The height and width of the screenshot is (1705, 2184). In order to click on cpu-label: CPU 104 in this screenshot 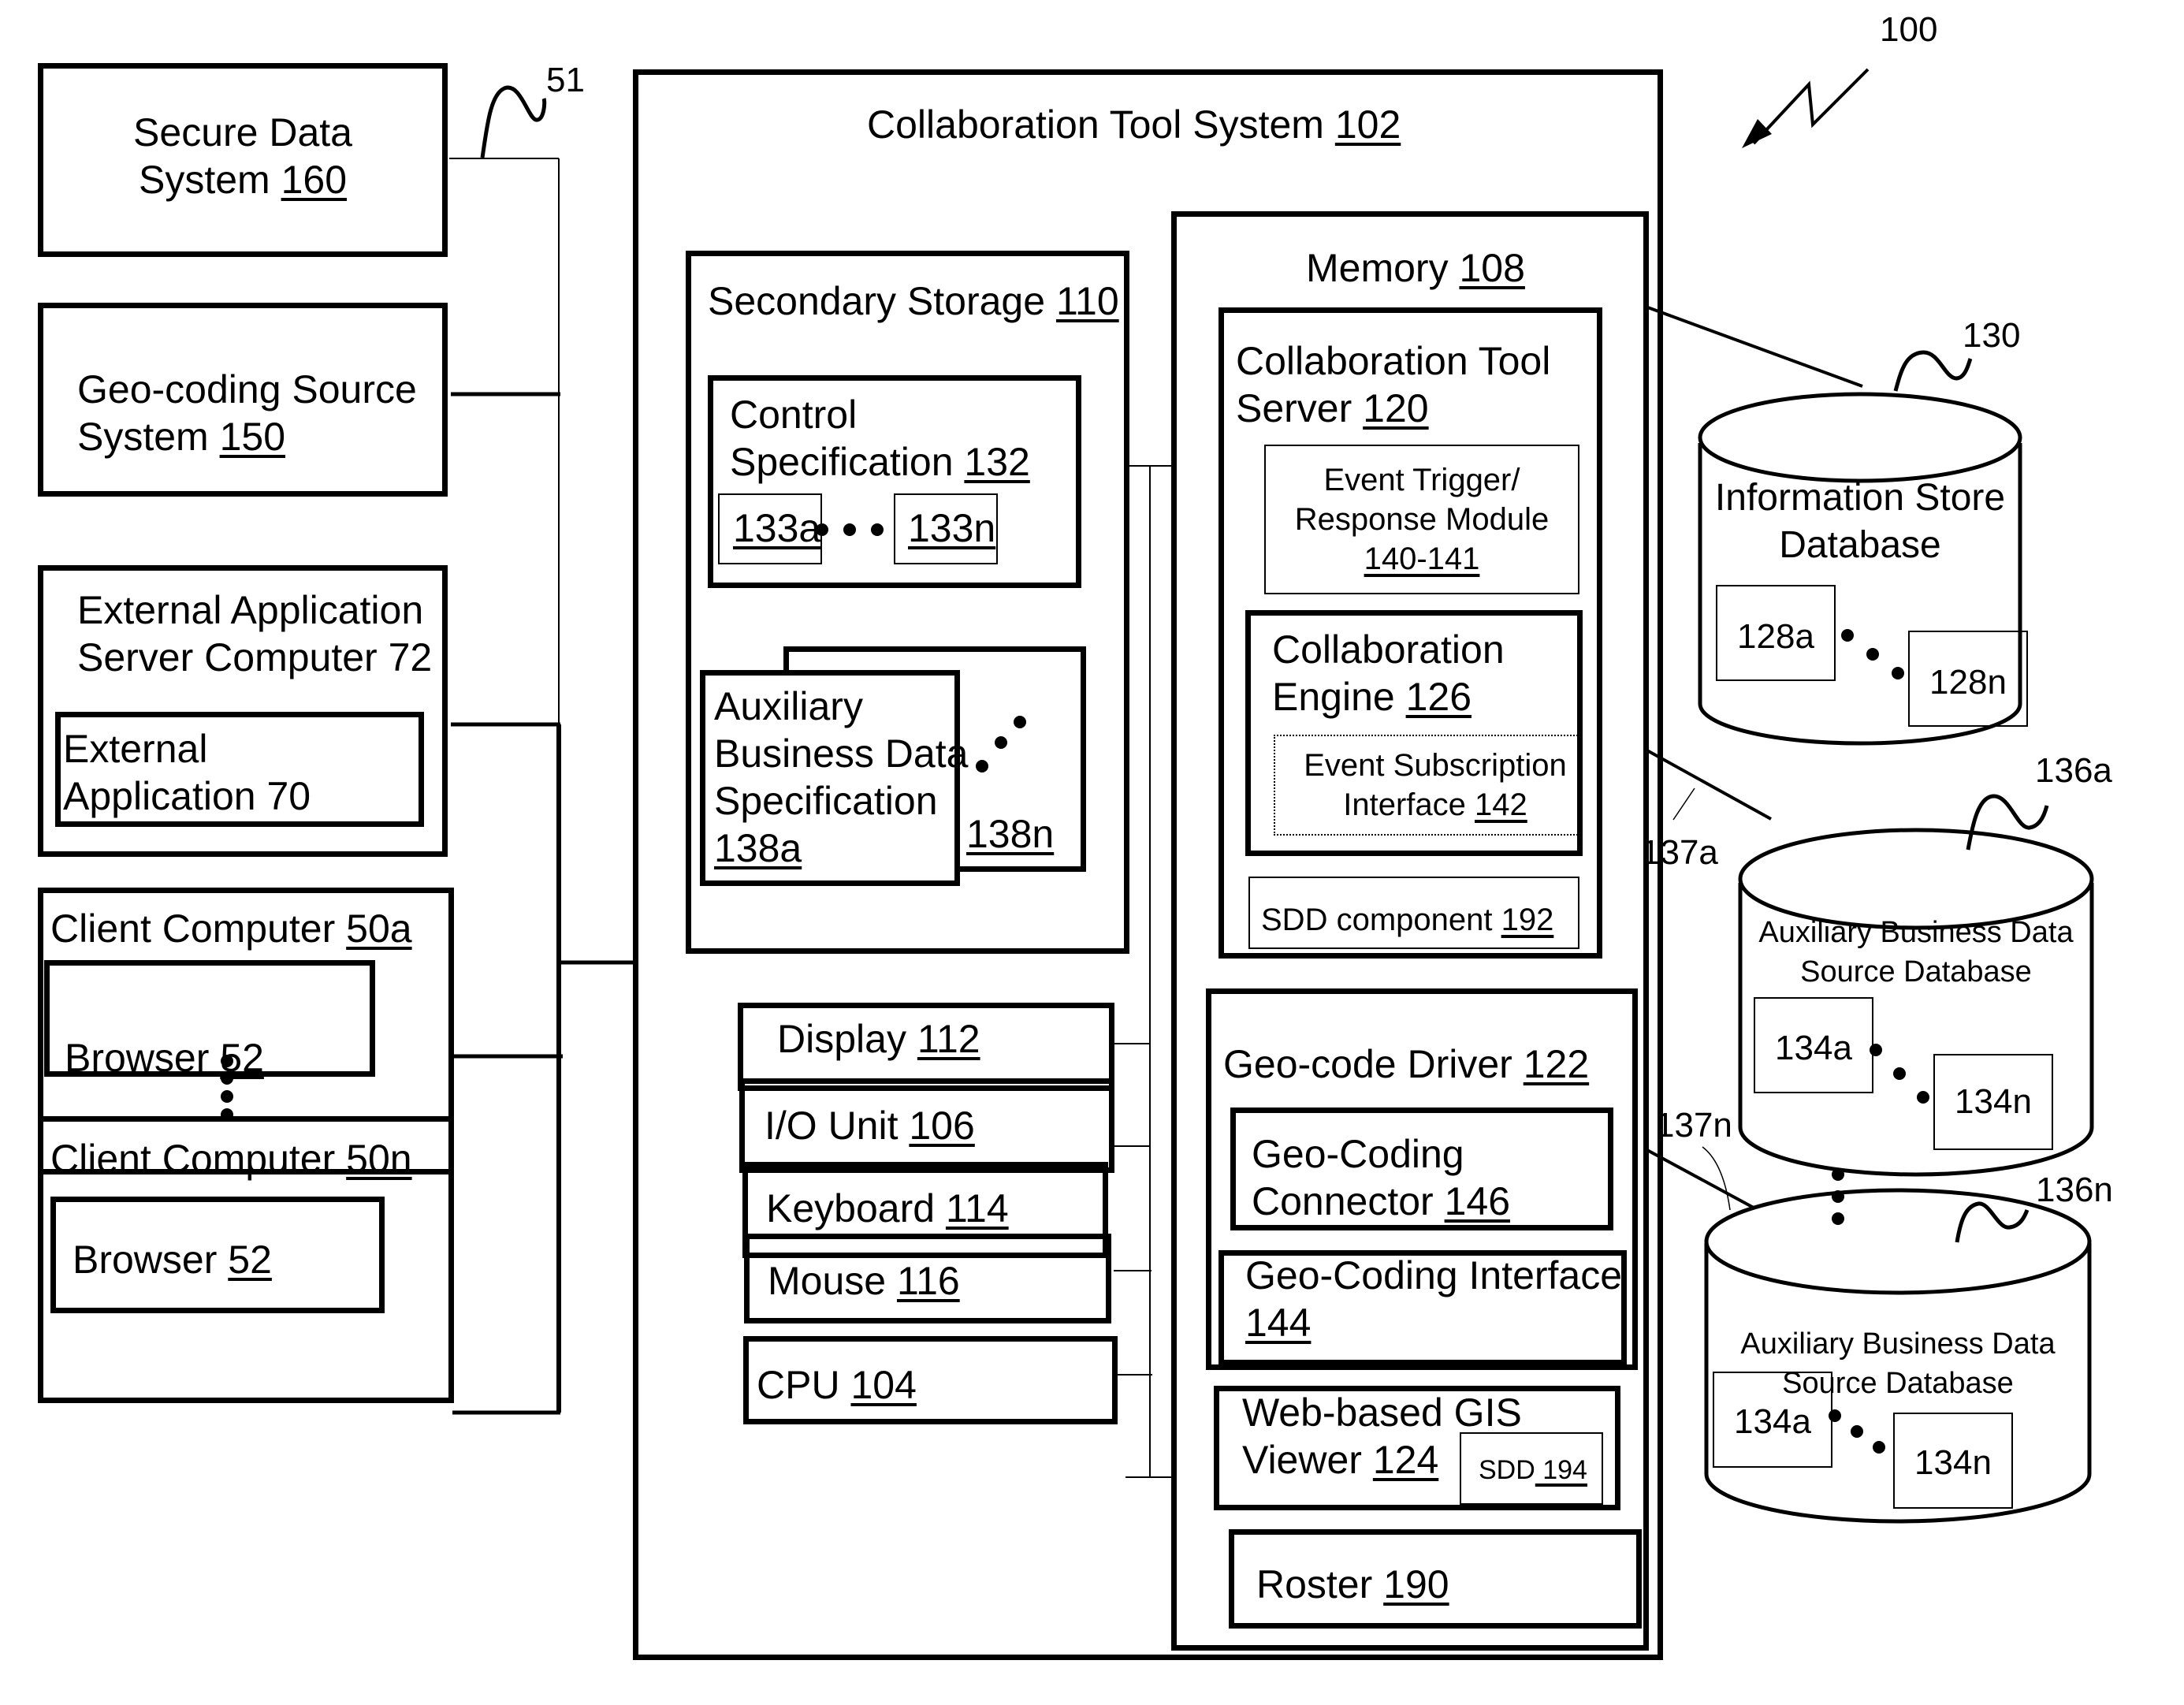, I will do `click(837, 1385)`.